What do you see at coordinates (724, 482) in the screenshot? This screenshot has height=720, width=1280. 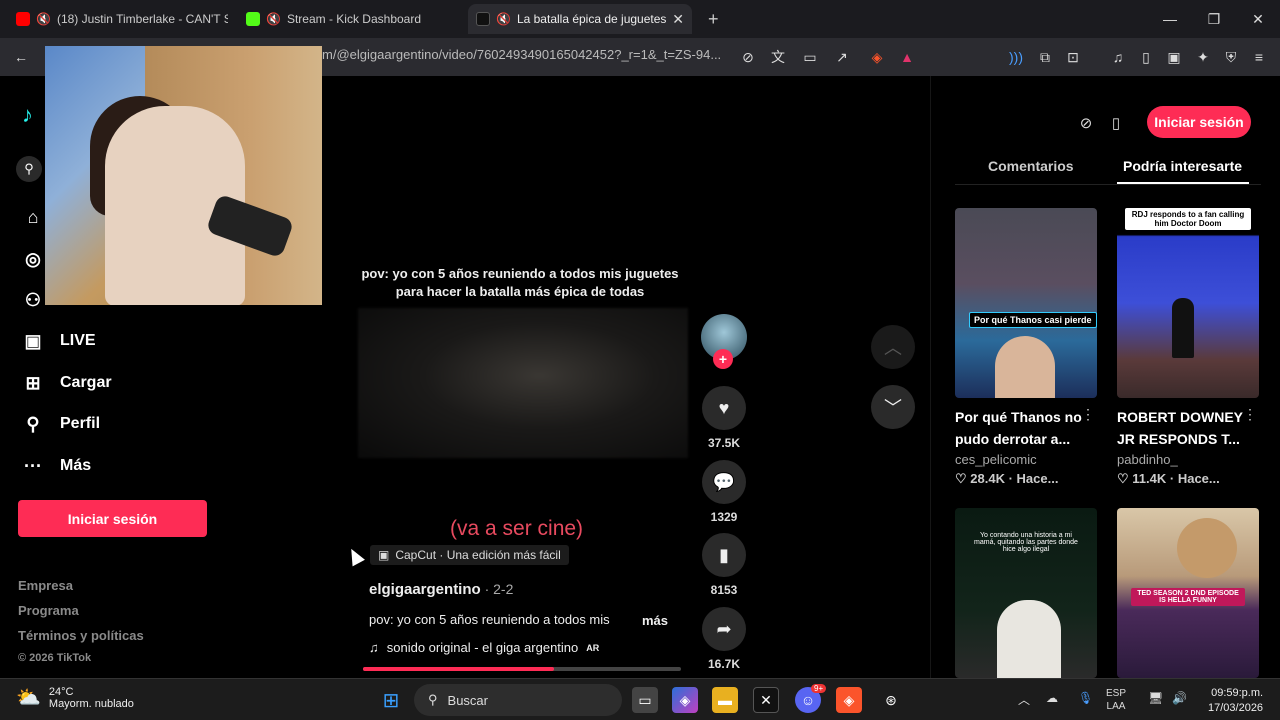 I see `comment-button: 💬` at bounding box center [724, 482].